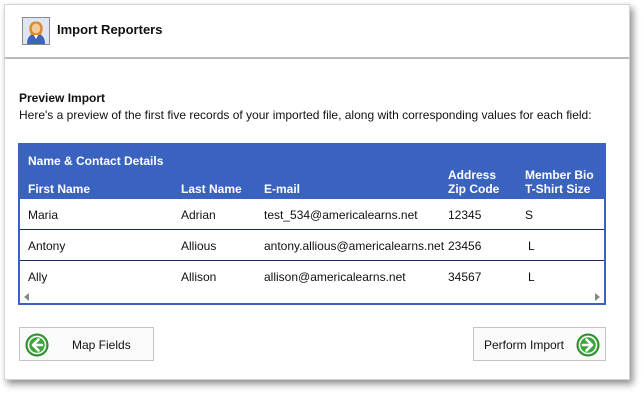 The width and height of the screenshot is (644, 396). I want to click on cell-email: test_534@americalearns.net, so click(341, 215).